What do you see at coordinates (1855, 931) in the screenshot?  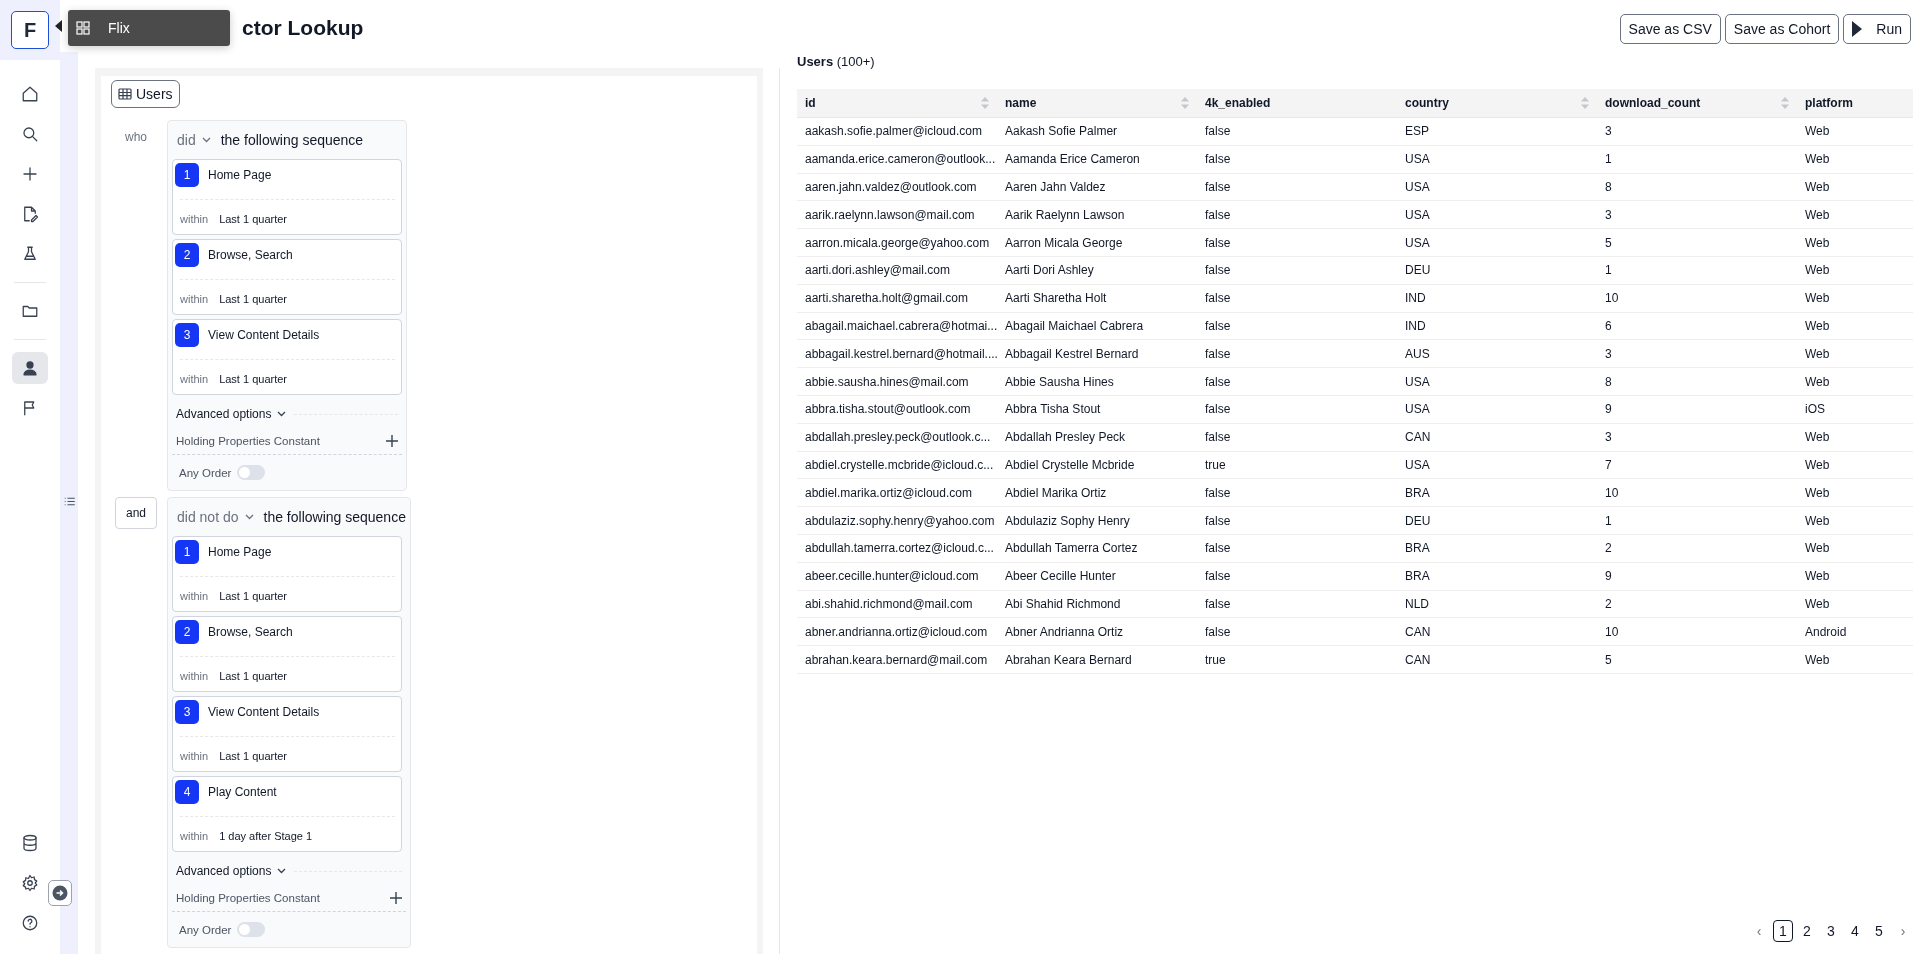 I see `page-button: 4` at bounding box center [1855, 931].